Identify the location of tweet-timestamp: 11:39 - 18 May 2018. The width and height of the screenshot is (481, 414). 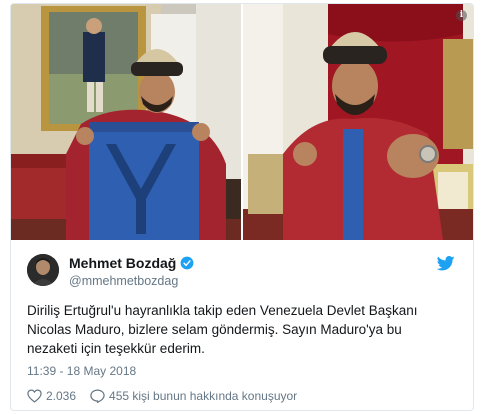
(81, 371).